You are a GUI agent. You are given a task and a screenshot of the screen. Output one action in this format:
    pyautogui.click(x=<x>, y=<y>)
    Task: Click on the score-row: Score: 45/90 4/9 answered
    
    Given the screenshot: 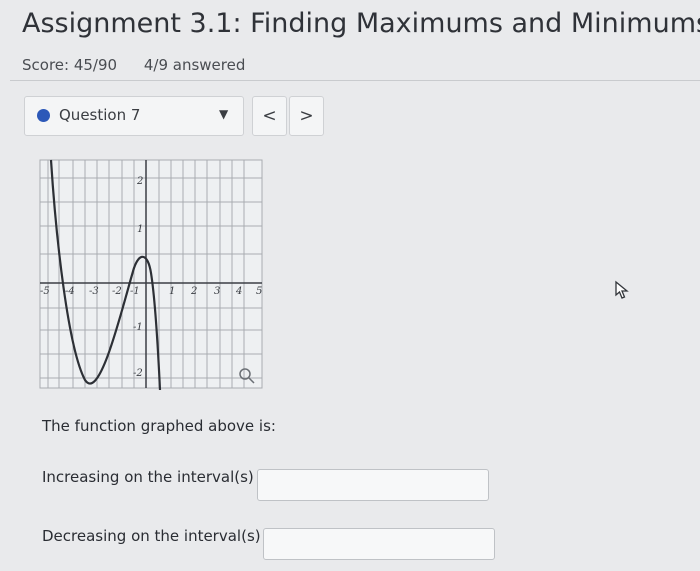 What is the action you would take?
    pyautogui.click(x=144, y=65)
    